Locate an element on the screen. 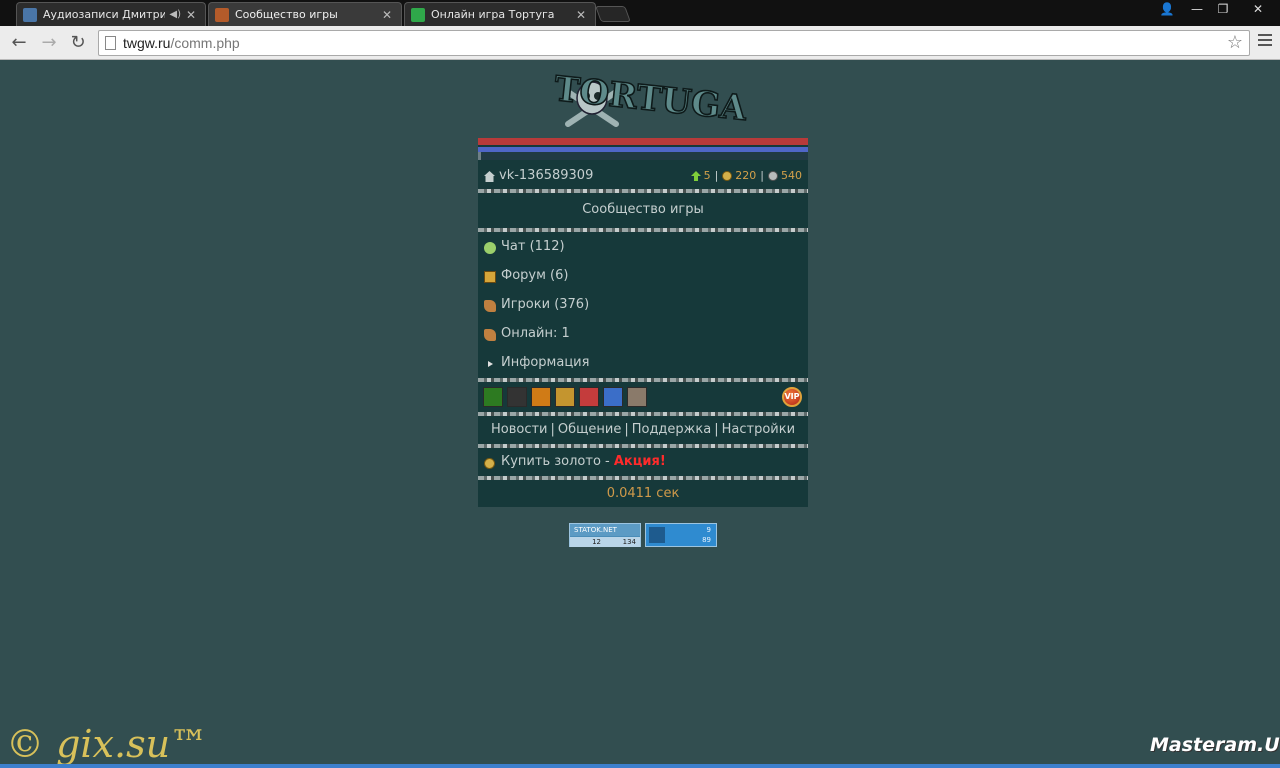 This screenshot has width=1280, height=768. face-badge-icon is located at coordinates (637, 397).